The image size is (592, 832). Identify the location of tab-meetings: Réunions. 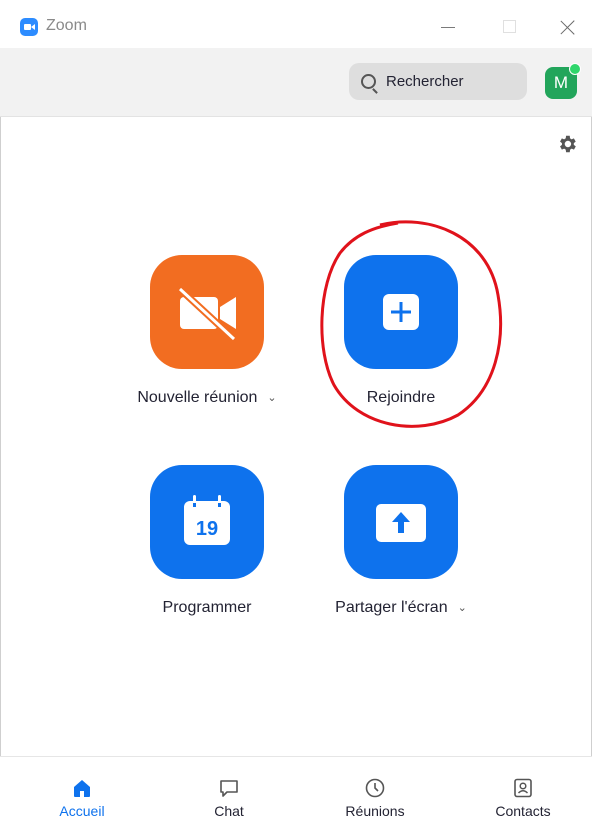
(375, 794).